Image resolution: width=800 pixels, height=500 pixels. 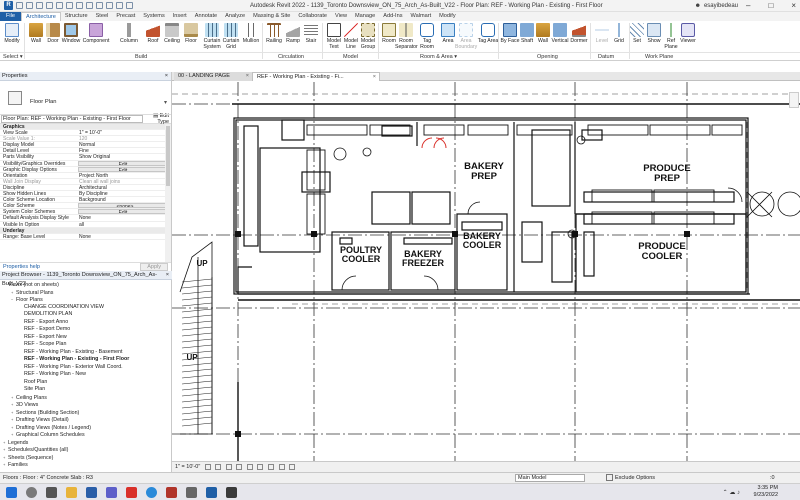 I want to click on component-button: Component, so click(x=96, y=33).